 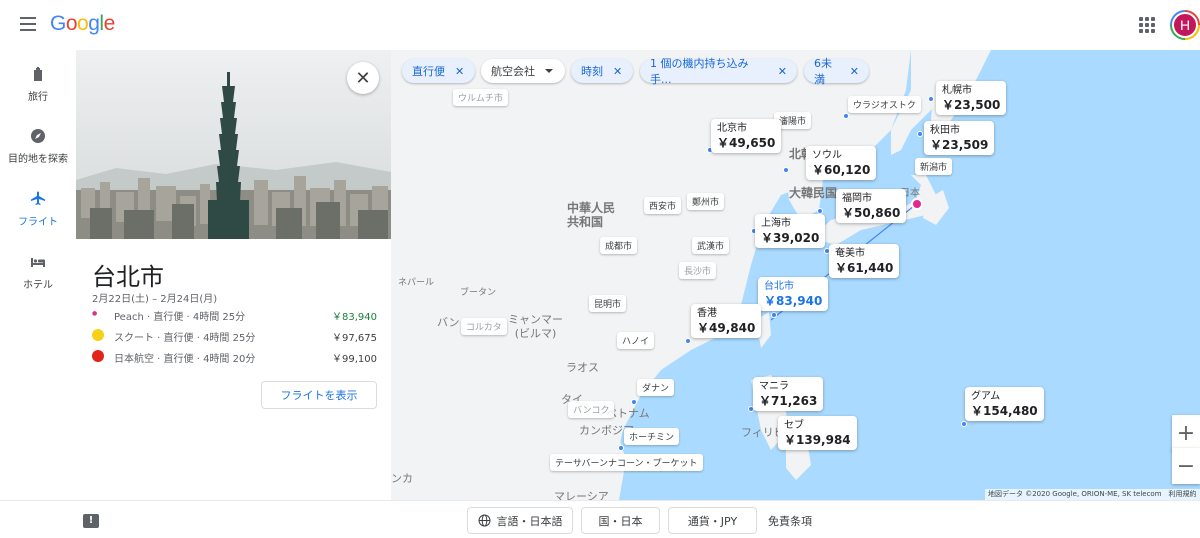 I want to click on nav-item-explore: 目的地を探索, so click(x=38, y=146).